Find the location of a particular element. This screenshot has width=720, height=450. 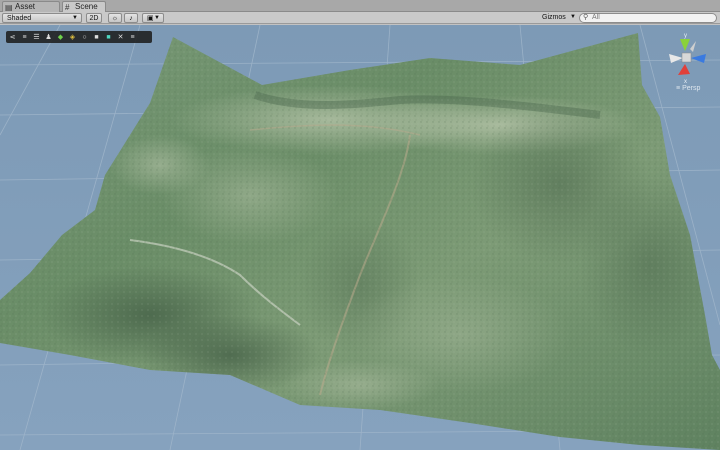

tab-scene: # Scene is located at coordinates (84, 6).